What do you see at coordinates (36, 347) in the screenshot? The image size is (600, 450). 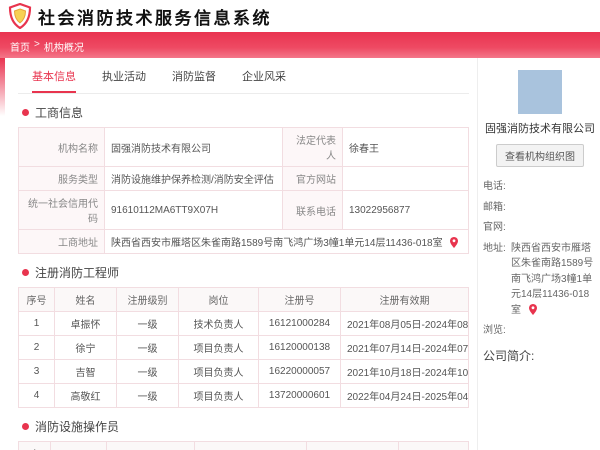 I see `table-cell: 2` at bounding box center [36, 347].